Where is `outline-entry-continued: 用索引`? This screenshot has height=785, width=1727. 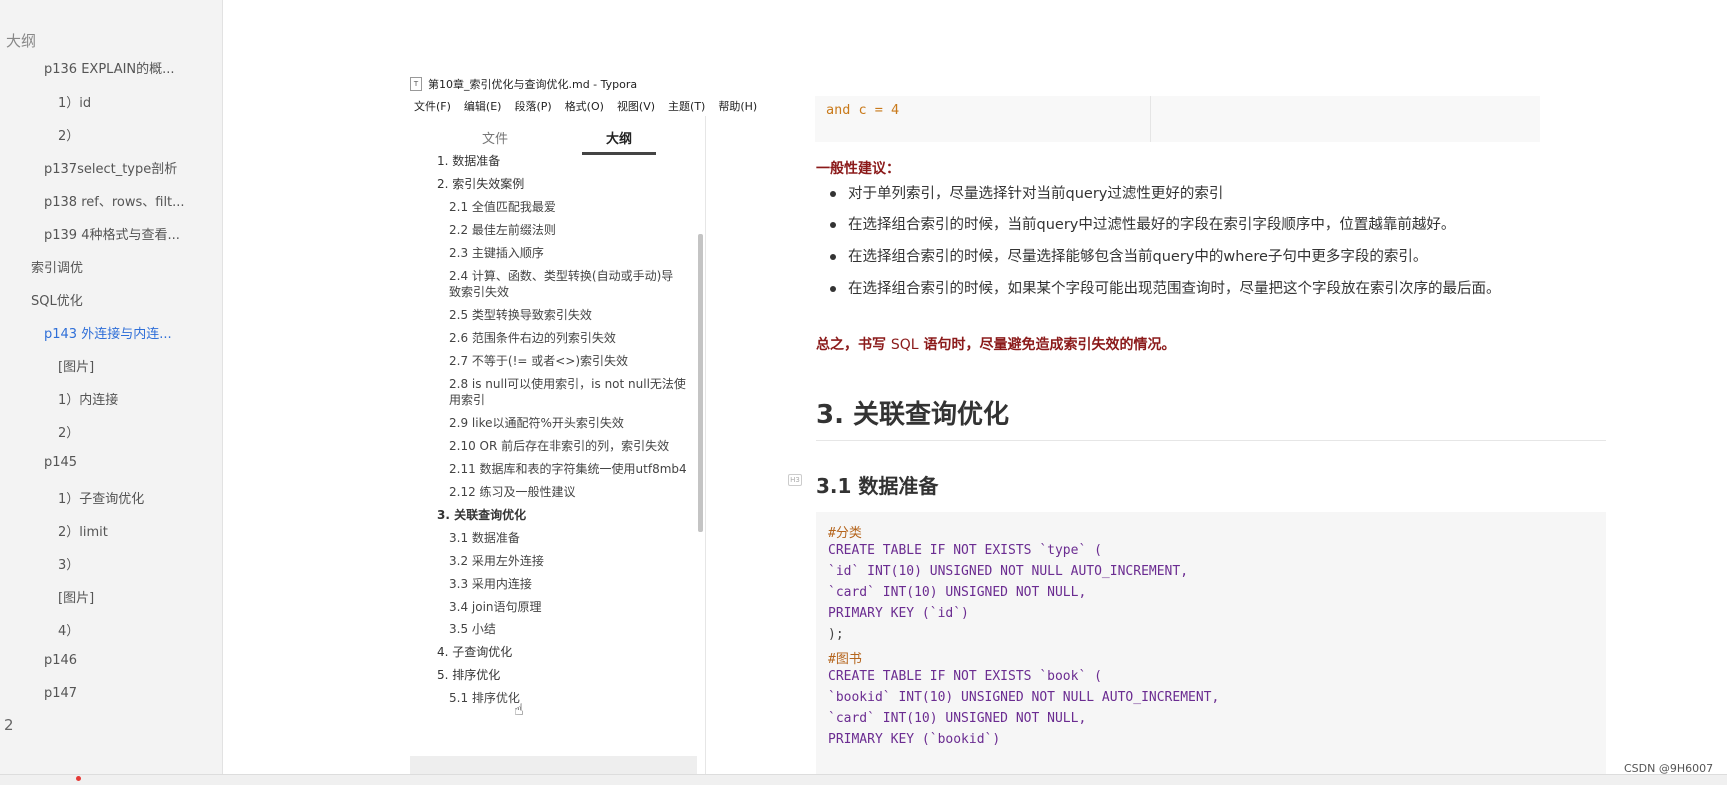
outline-entry-continued: 用索引 is located at coordinates (467, 399).